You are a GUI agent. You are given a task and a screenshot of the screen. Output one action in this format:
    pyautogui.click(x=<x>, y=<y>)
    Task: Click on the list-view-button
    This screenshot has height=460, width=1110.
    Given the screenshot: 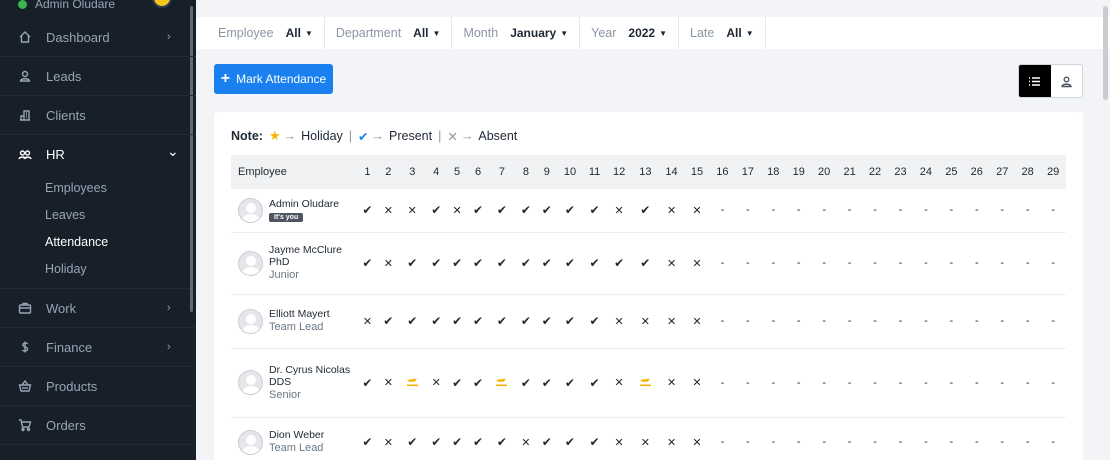 What is the action you would take?
    pyautogui.click(x=1035, y=81)
    